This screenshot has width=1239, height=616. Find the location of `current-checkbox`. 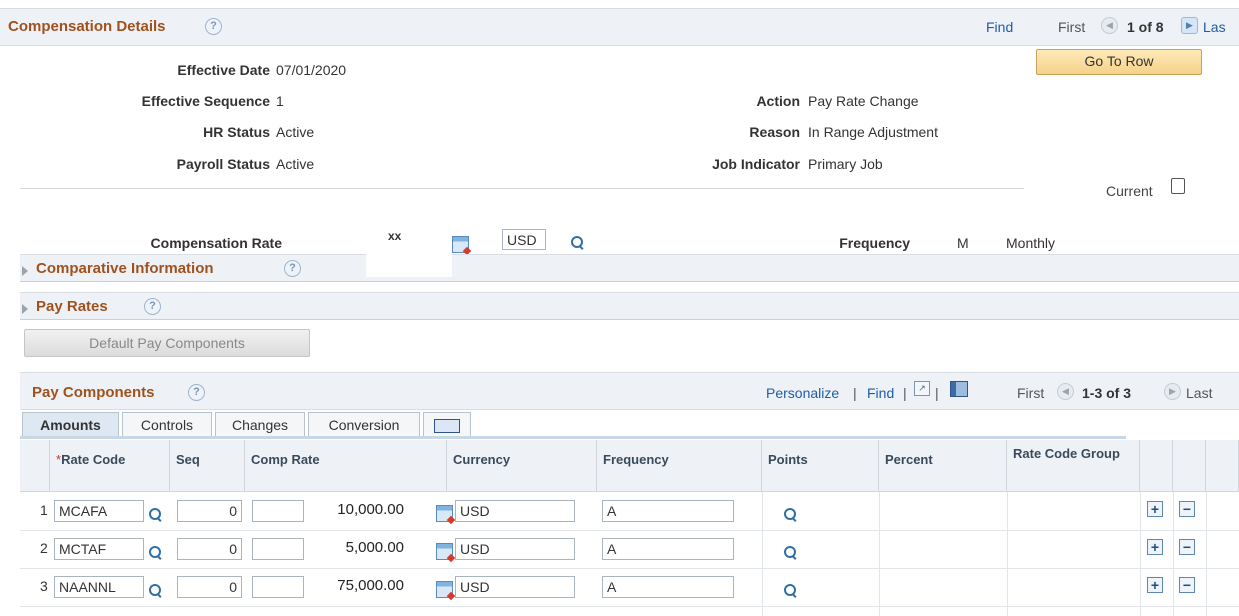

current-checkbox is located at coordinates (1178, 186).